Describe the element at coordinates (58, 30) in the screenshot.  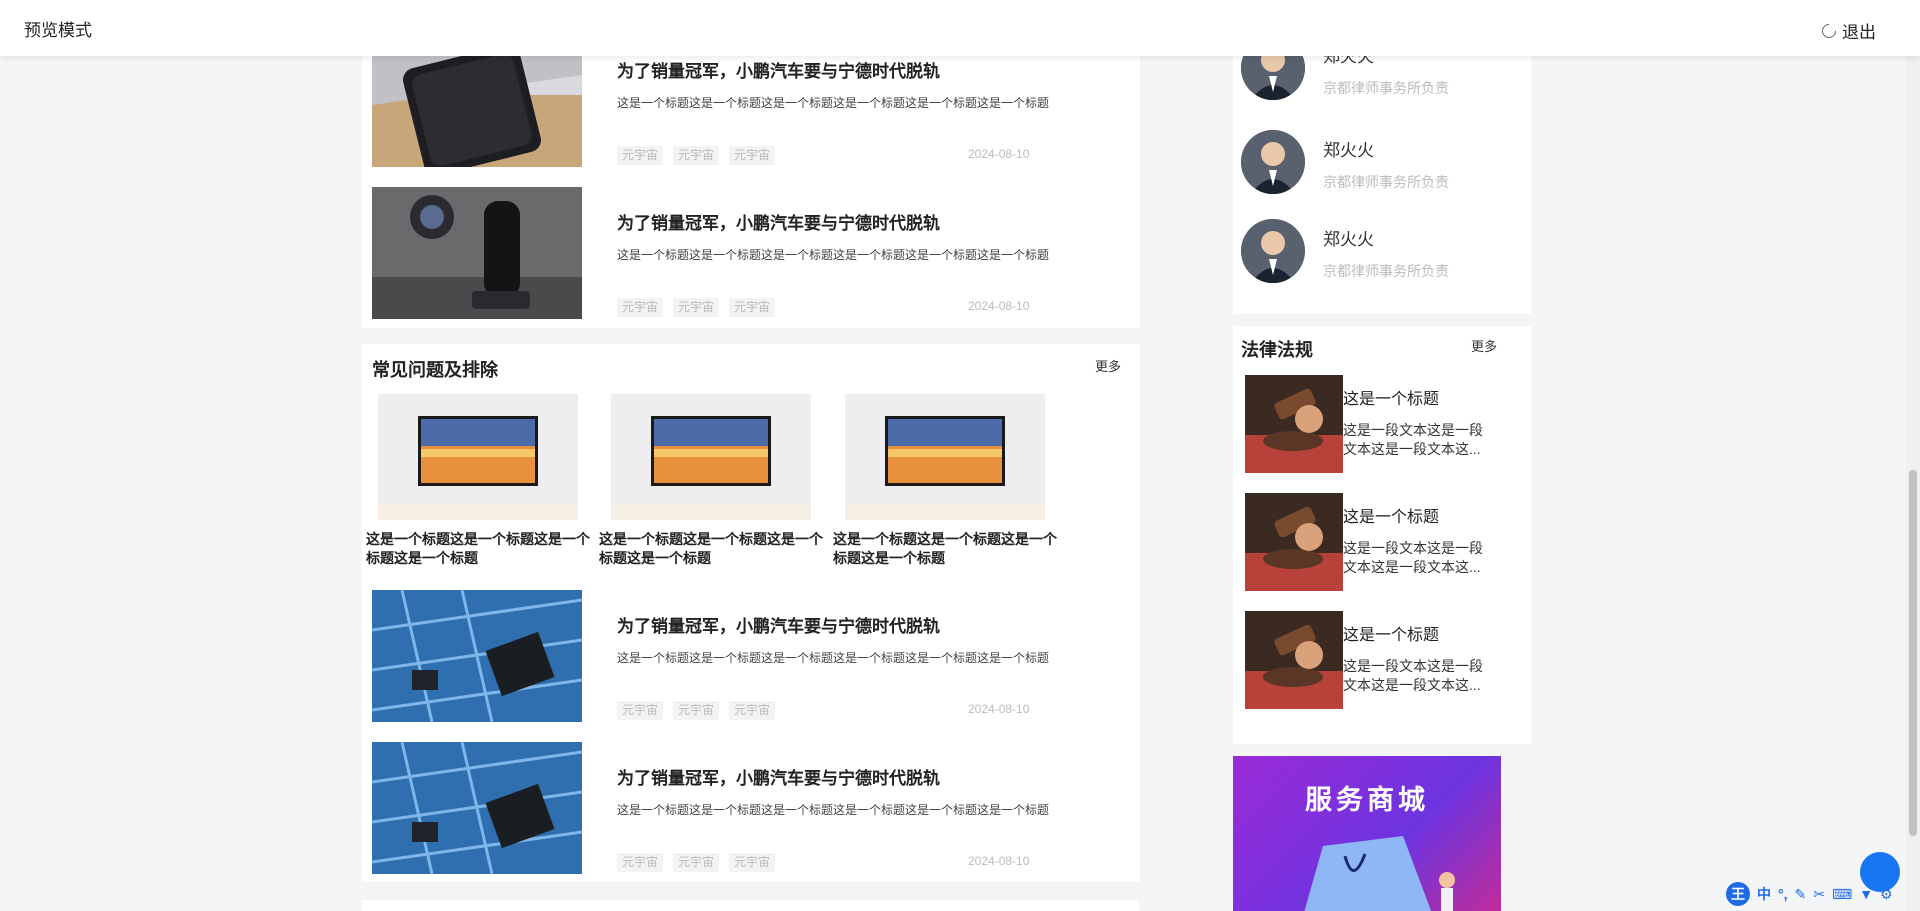
I see `page-title: 预览模式` at that location.